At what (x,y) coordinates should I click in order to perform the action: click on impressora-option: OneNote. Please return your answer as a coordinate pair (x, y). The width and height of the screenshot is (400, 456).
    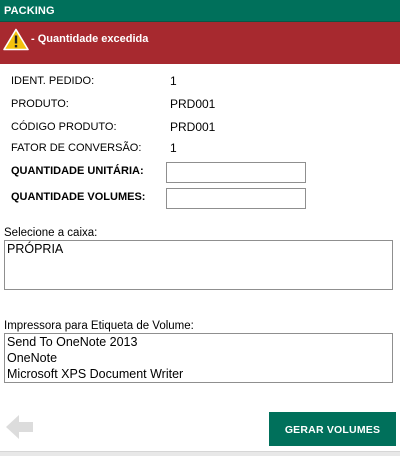
    Looking at the image, I should click on (198, 358).